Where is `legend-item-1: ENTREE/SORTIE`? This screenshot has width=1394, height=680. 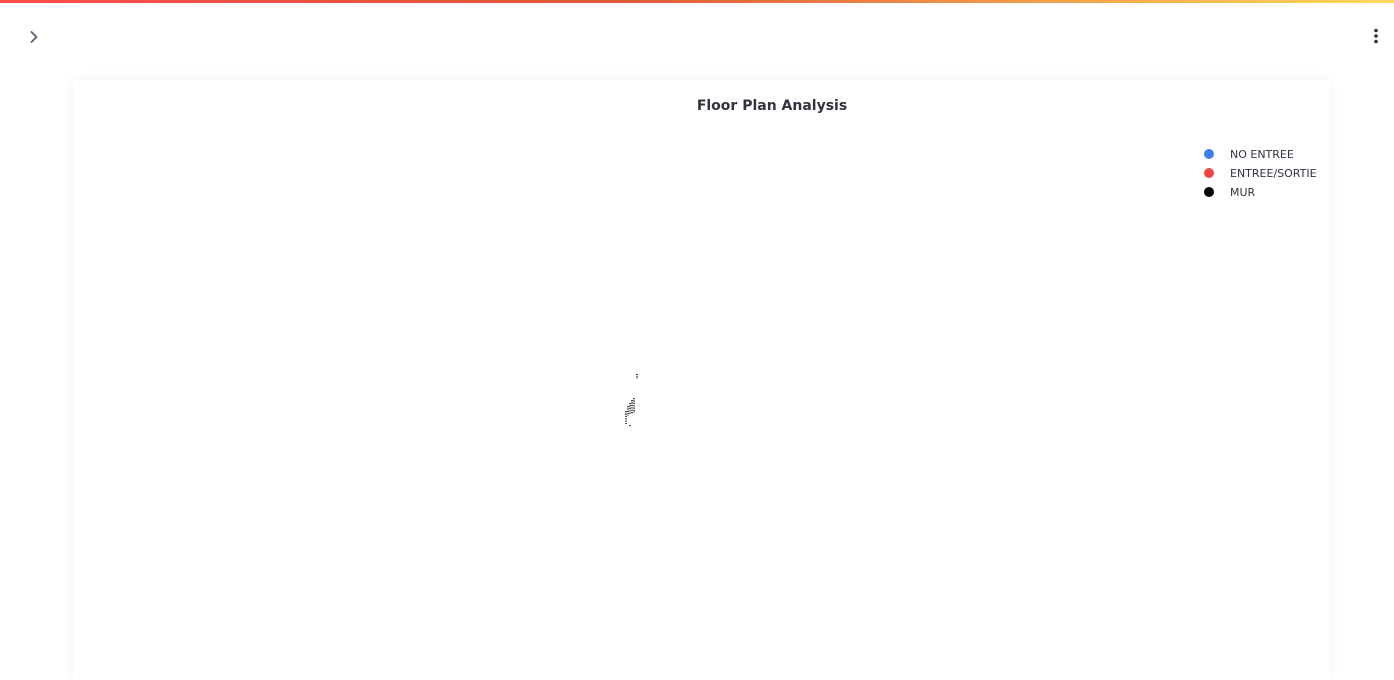 legend-item-1: ENTREE/SORTIE is located at coordinates (1260, 173).